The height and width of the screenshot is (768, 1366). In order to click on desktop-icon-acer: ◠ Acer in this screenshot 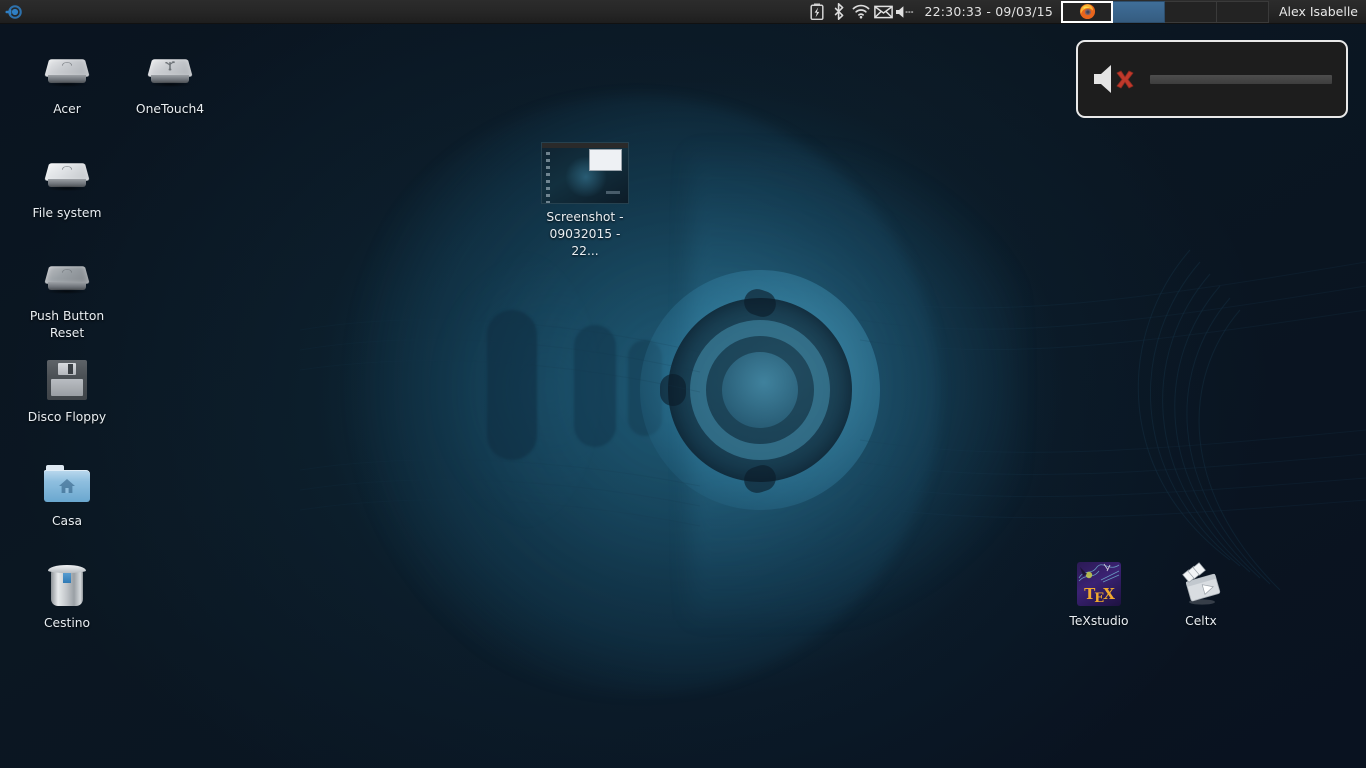, I will do `click(67, 83)`.